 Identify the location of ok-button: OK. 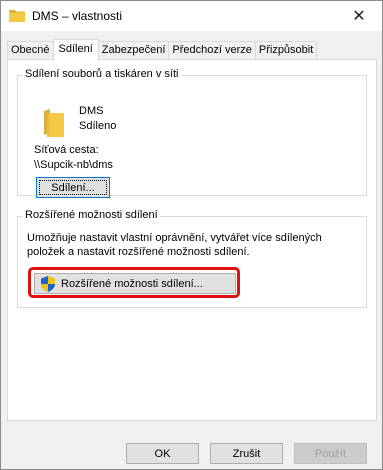
(162, 453).